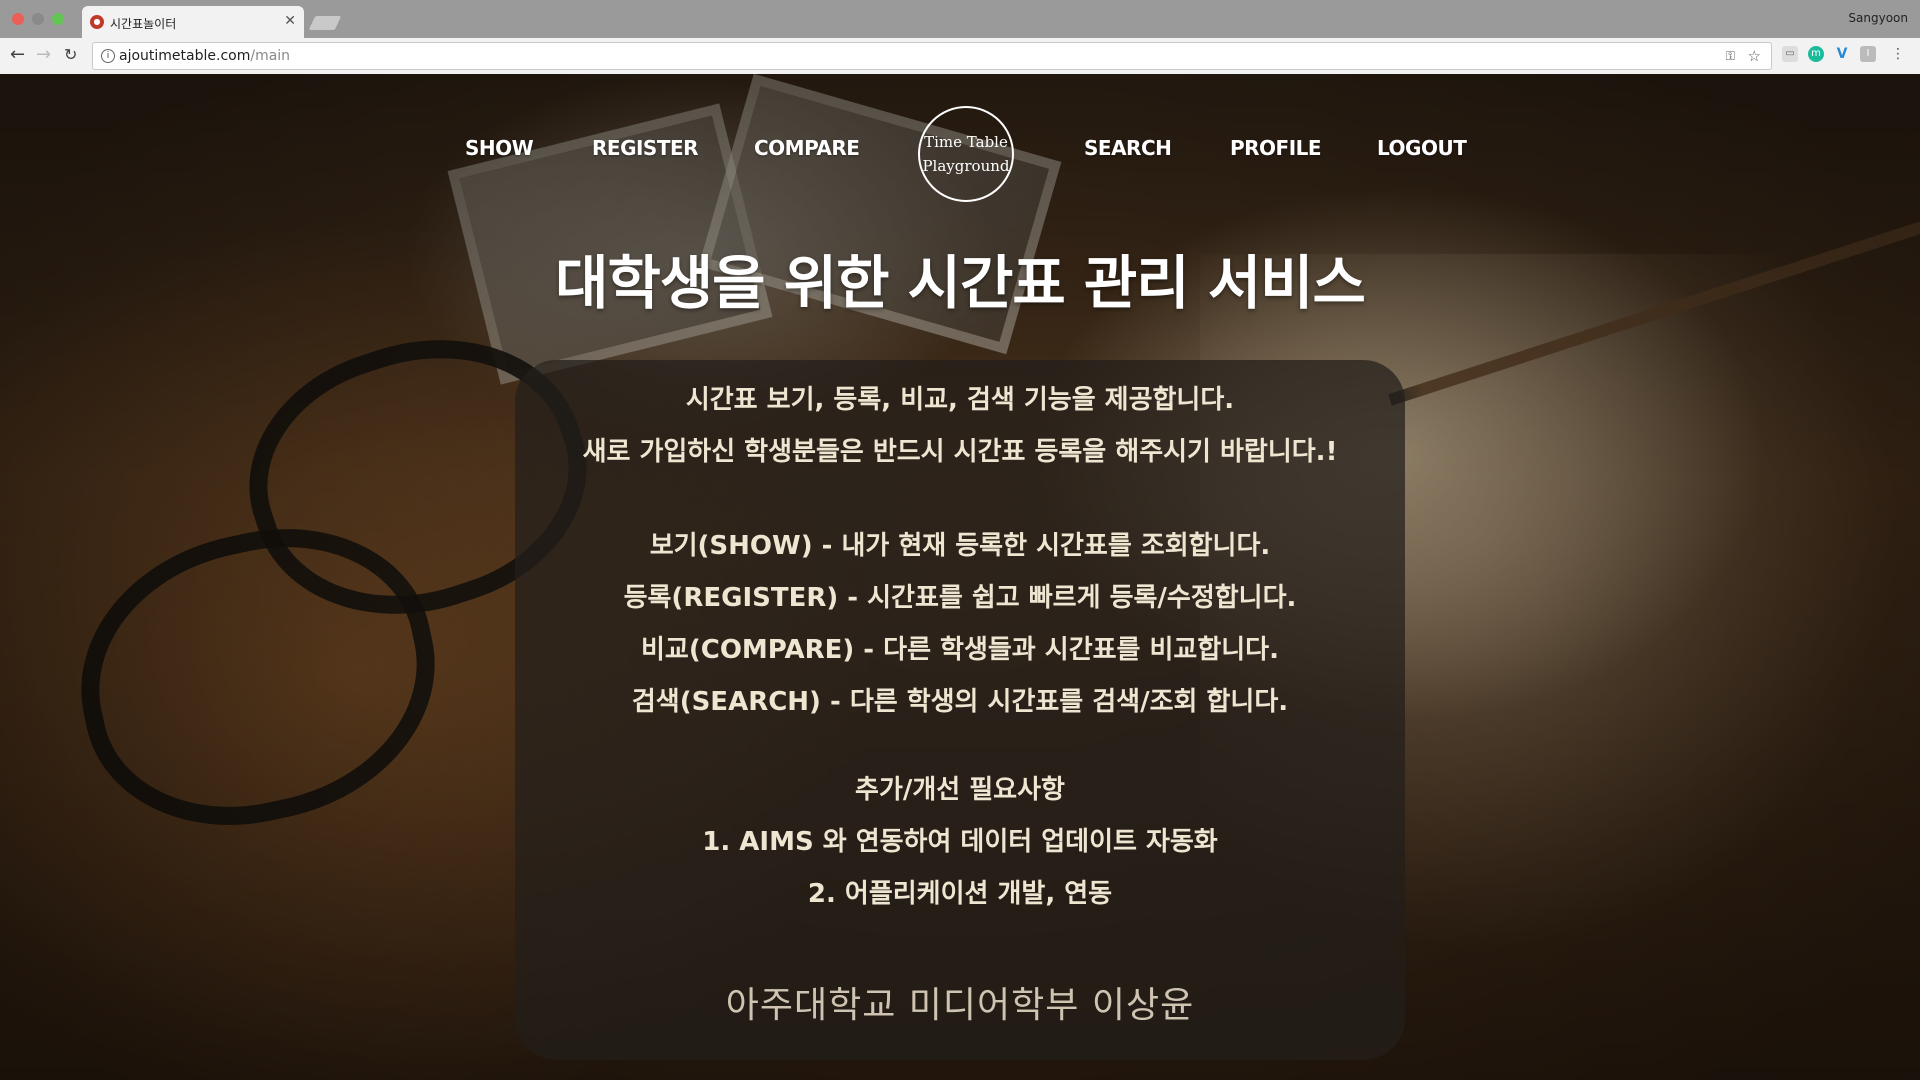  What do you see at coordinates (960, 283) in the screenshot?
I see `page-title: 대학생을 위한 시간표 관리 서비스` at bounding box center [960, 283].